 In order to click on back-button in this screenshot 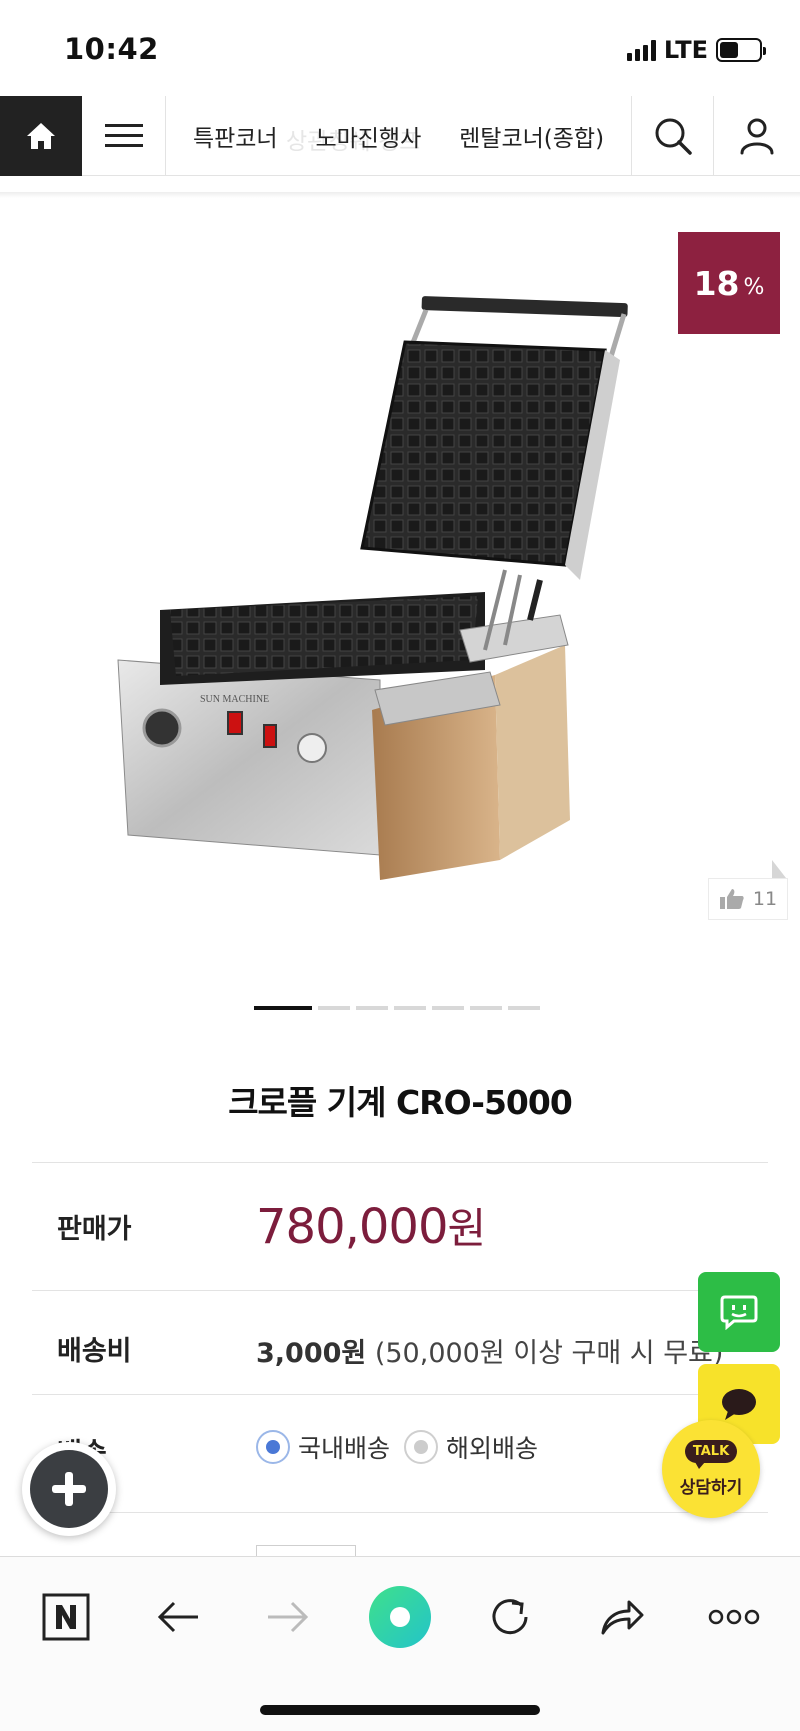, I will do `click(178, 1617)`.